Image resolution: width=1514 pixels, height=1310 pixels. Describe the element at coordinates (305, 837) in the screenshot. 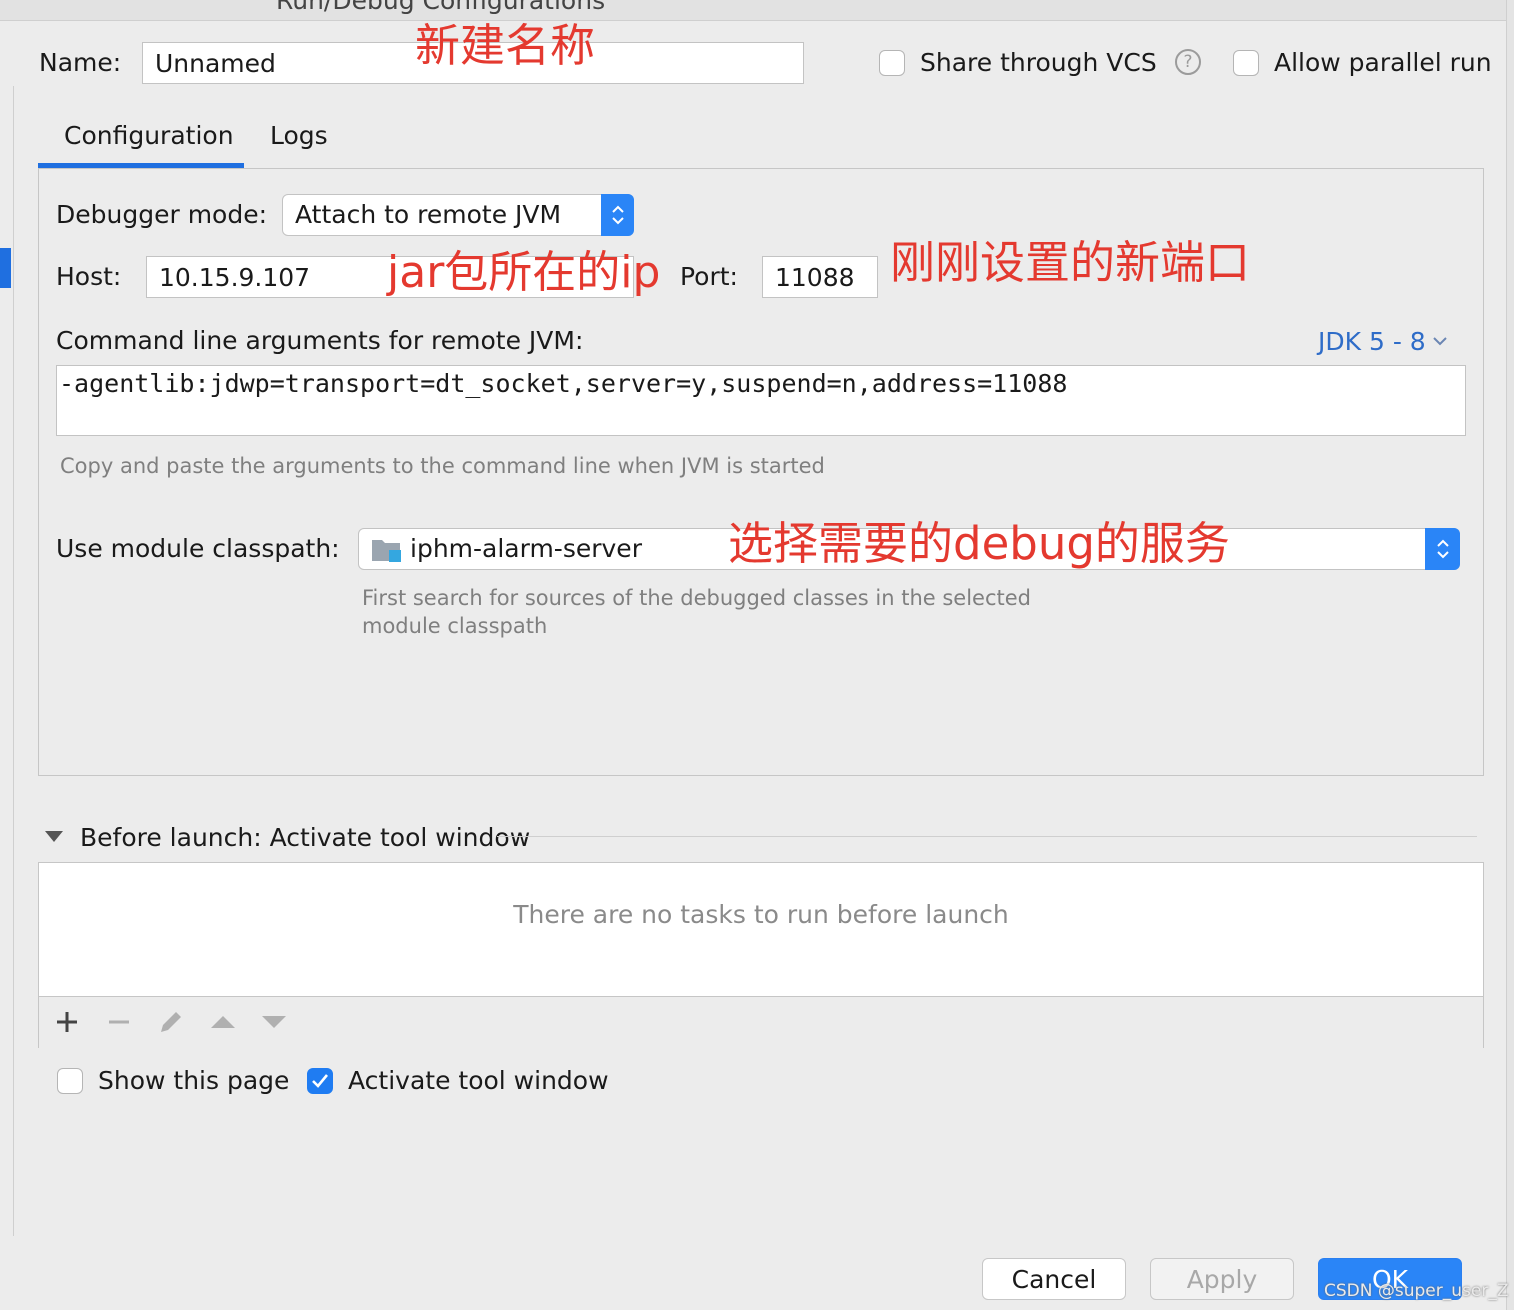

I see `before-launch-title: Before launch: Activate tool window` at that location.